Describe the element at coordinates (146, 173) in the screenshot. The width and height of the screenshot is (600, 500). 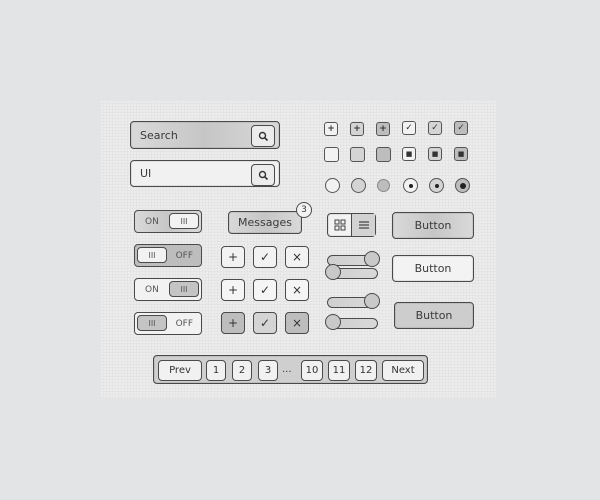
I see `search-input-value: UI` at that location.